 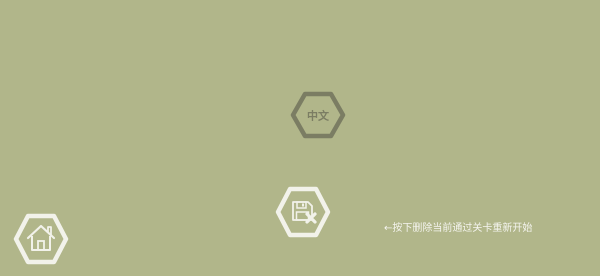 I want to click on delete-save-button, so click(x=303, y=212).